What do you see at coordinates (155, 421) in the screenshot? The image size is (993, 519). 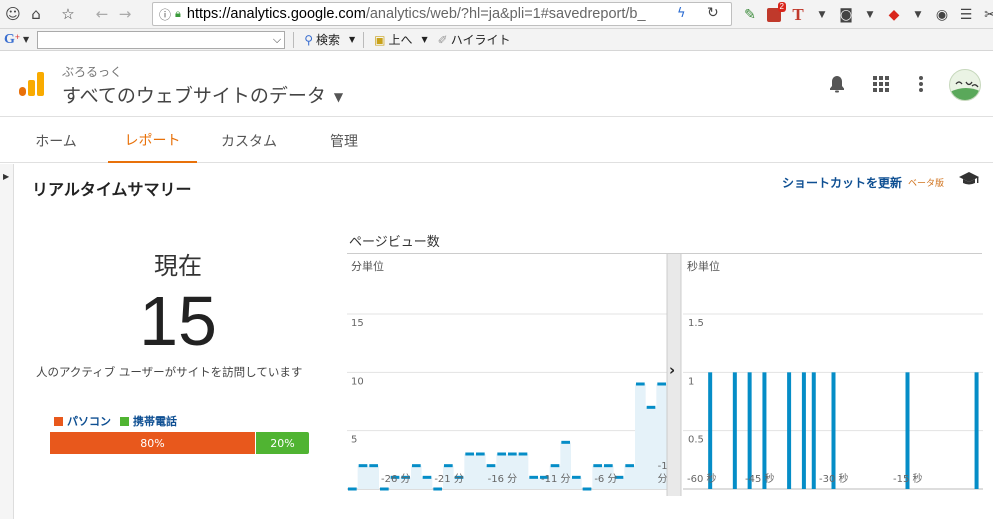 I see `legend-mobile-label: 携帯電話` at bounding box center [155, 421].